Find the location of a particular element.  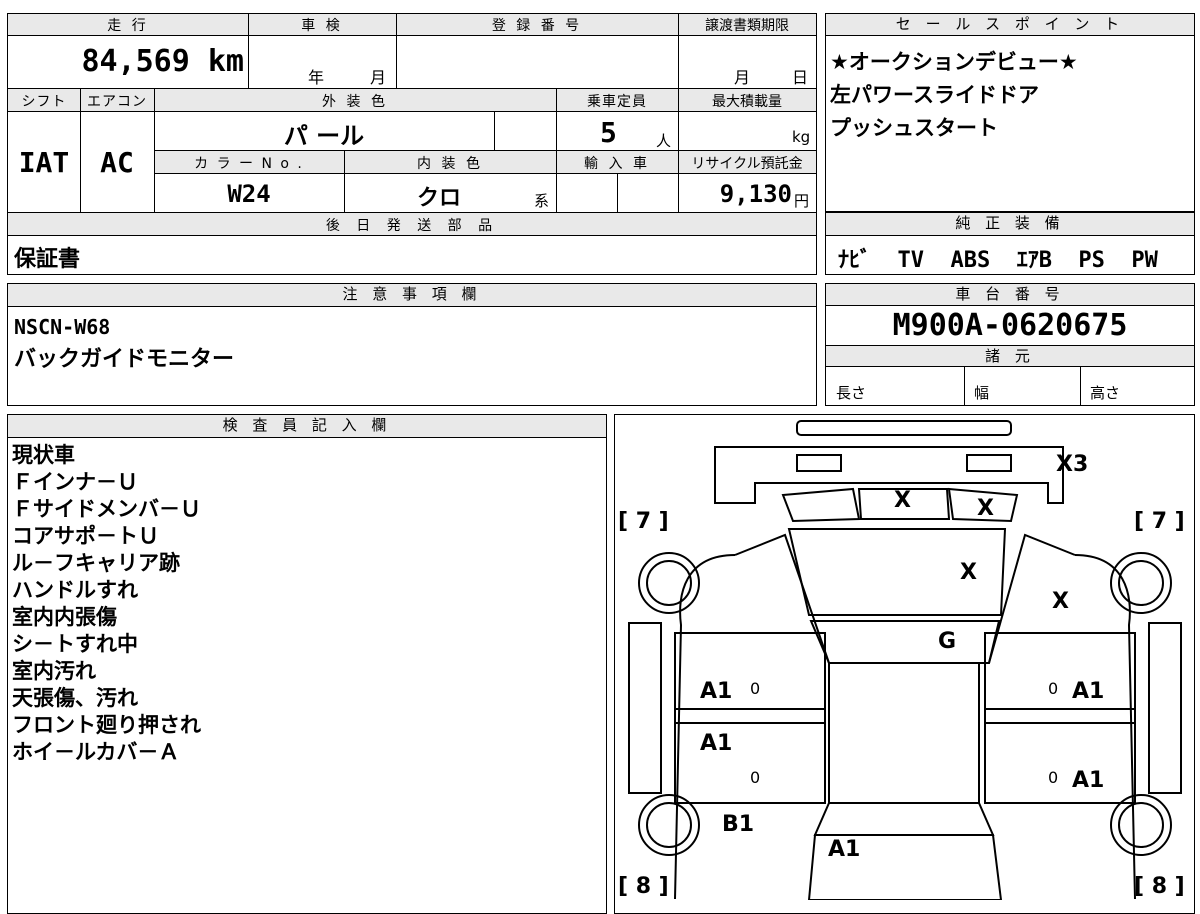

capacity-label: 乗車定員 is located at coordinates (617, 102).